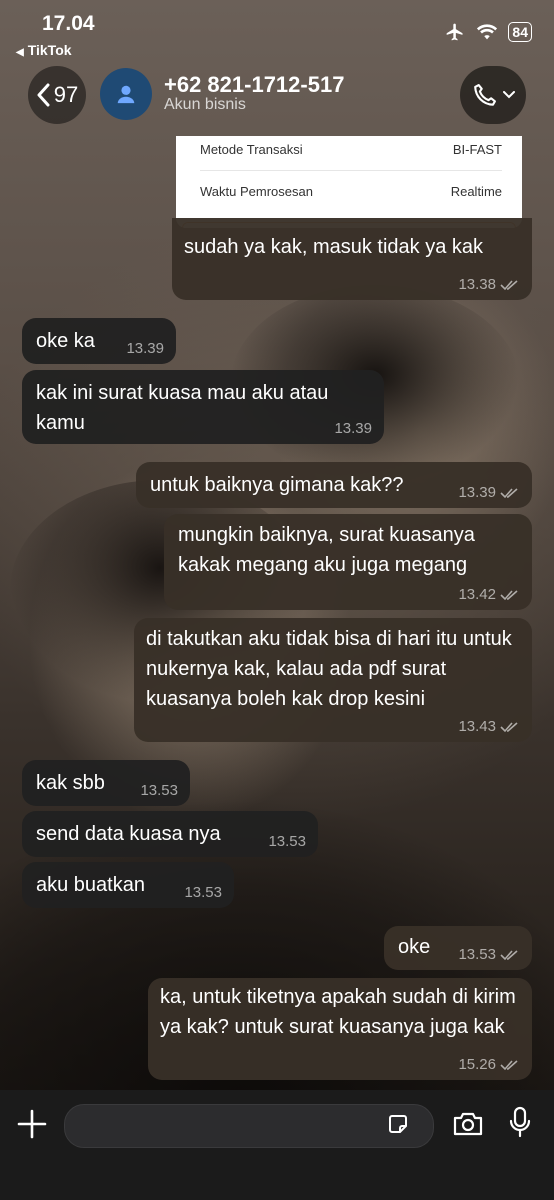 The width and height of the screenshot is (554, 1200). What do you see at coordinates (254, 85) in the screenshot?
I see `contact-name: +62 821-1712-517` at bounding box center [254, 85].